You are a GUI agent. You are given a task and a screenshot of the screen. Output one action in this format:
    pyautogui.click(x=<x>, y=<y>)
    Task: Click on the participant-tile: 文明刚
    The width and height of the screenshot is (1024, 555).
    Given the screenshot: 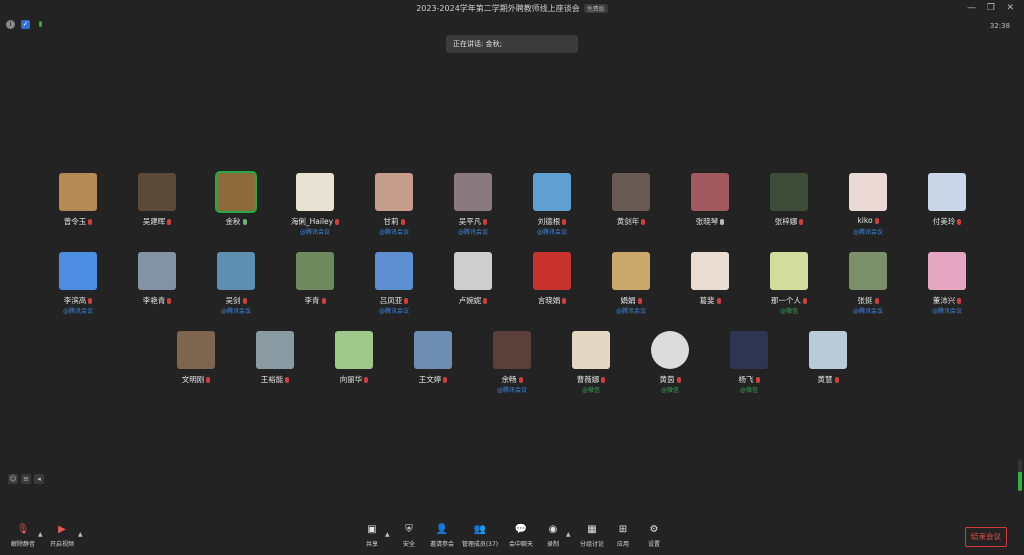 What is the action you would take?
    pyautogui.click(x=196, y=363)
    